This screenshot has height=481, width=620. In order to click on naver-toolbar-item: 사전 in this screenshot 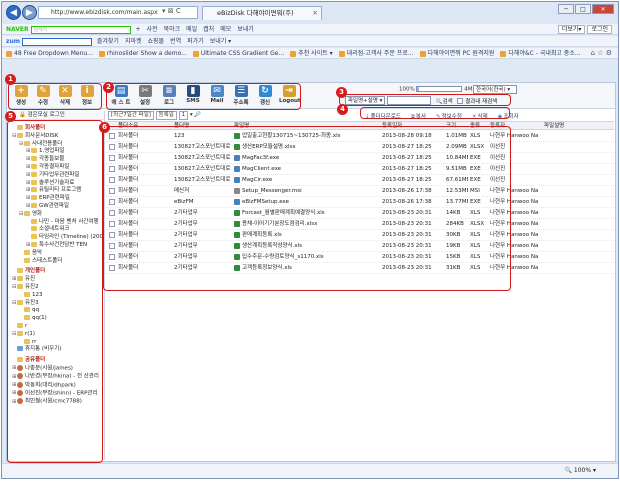, I will do `click(152, 29)`.